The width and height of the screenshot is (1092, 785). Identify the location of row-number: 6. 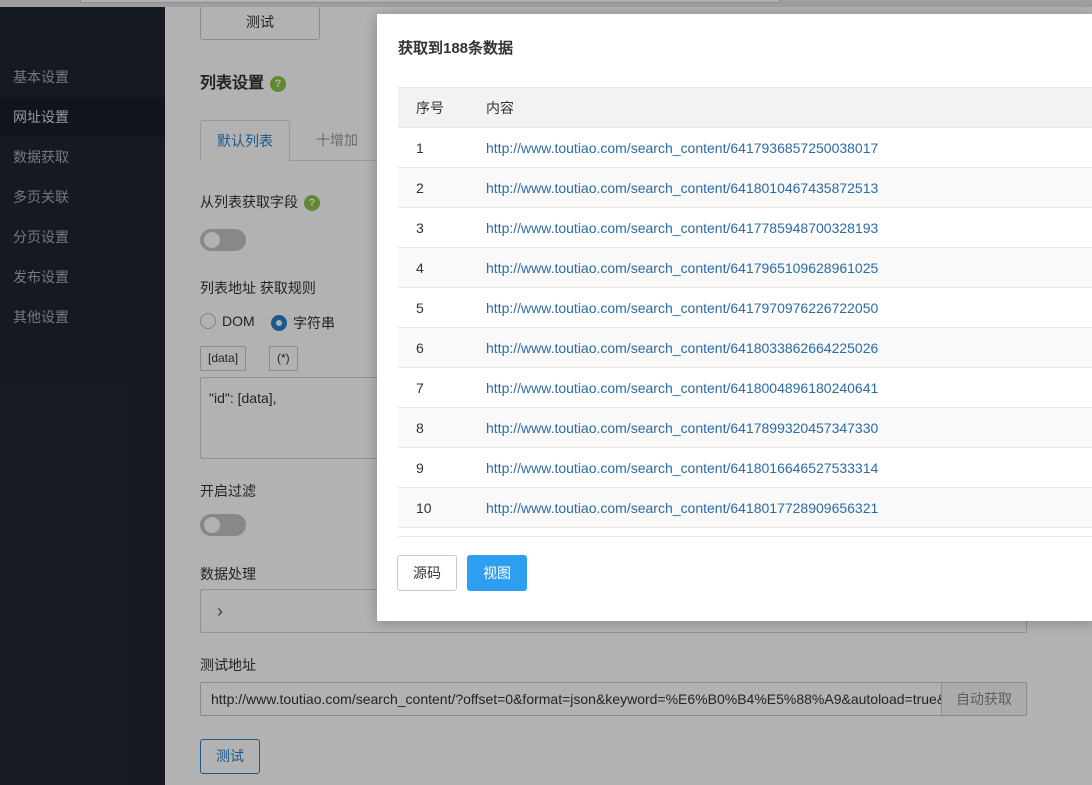
(433, 347).